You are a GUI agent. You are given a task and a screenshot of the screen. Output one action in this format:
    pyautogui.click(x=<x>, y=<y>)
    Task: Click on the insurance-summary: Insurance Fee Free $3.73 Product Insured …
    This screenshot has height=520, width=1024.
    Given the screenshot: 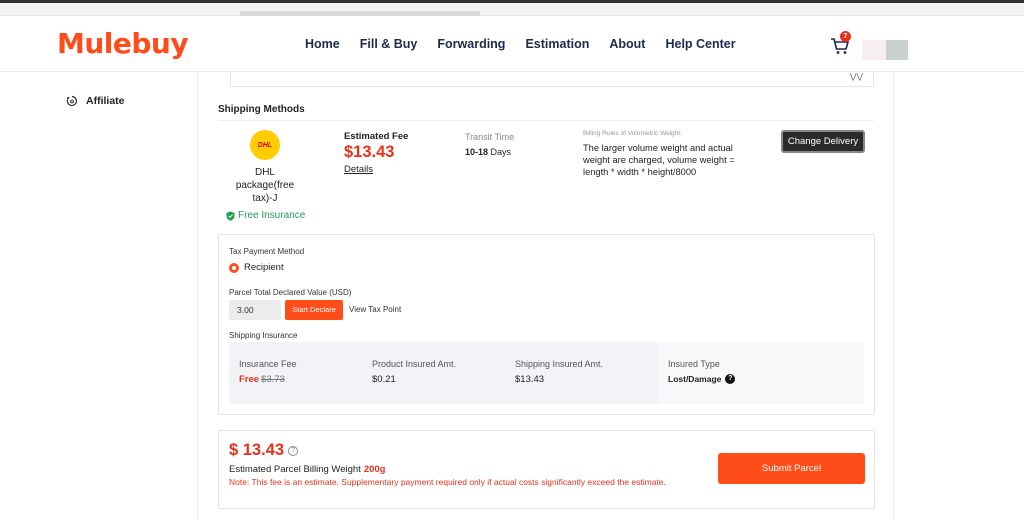 What is the action you would take?
    pyautogui.click(x=546, y=373)
    